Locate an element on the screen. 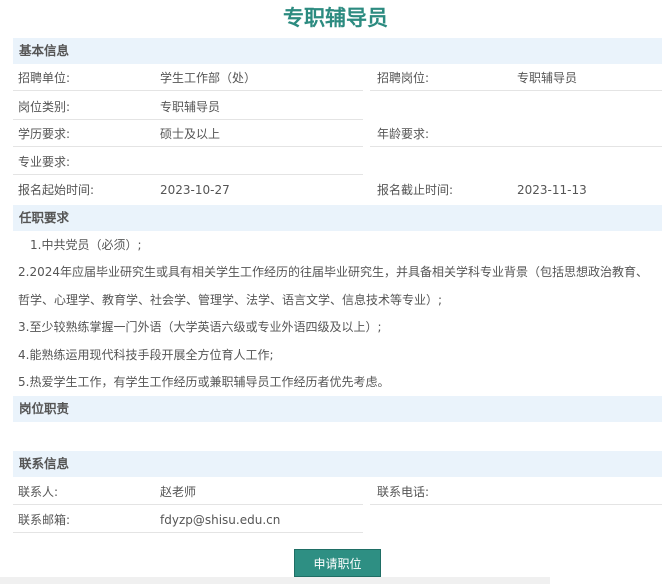 This screenshot has width=671, height=584. section-header-duties: 岗位职责 is located at coordinates (337, 409).